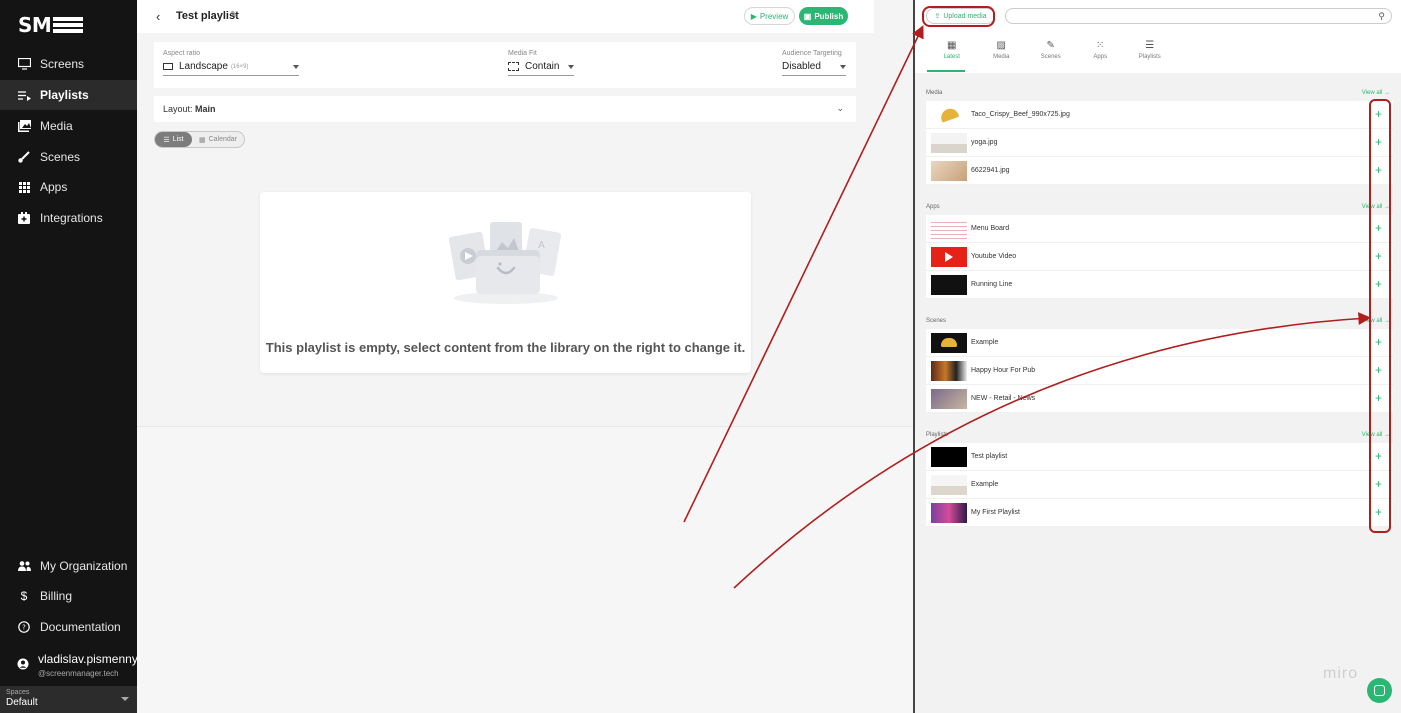  What do you see at coordinates (24, 596) in the screenshot?
I see `dollar-icon: $` at bounding box center [24, 596].